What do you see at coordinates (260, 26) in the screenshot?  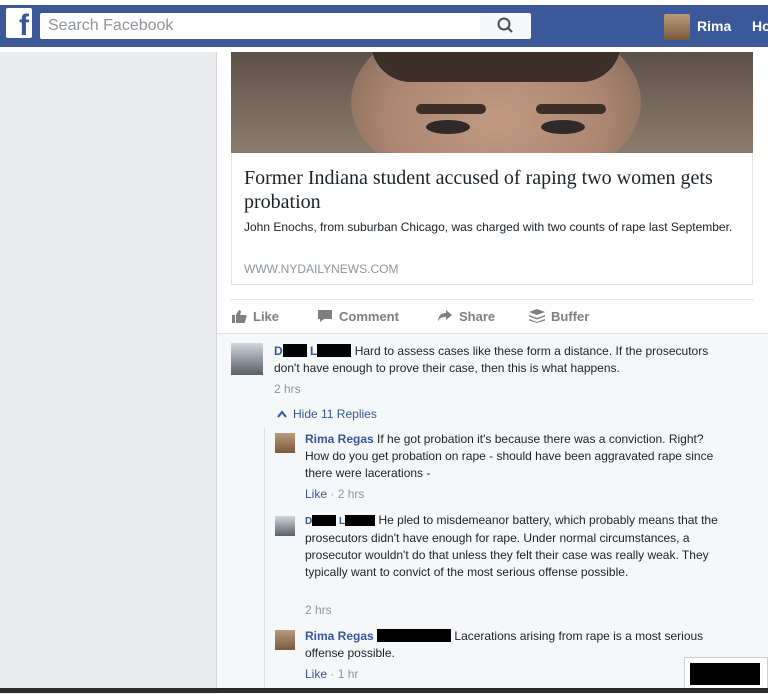 I see `search-input: Search Facebook` at bounding box center [260, 26].